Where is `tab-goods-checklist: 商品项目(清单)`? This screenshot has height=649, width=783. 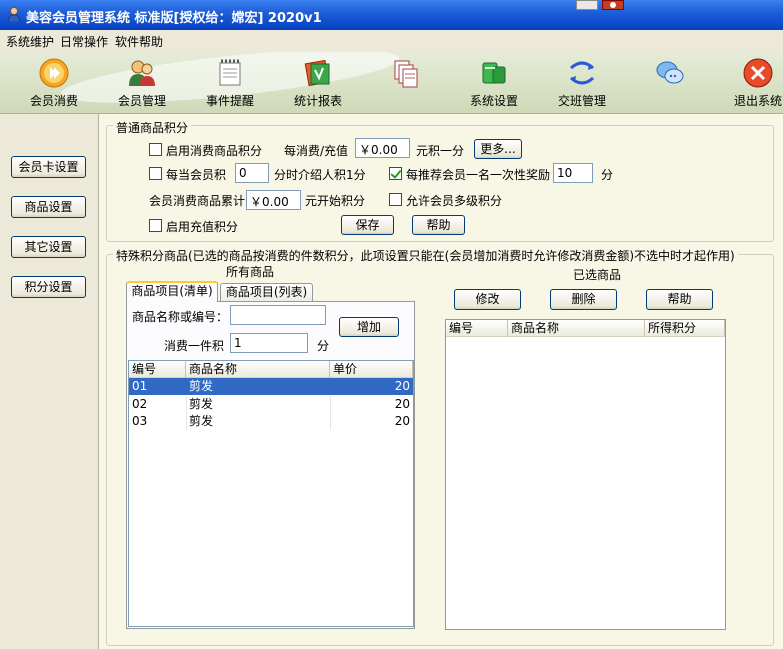 tab-goods-checklist: 商品项目(清单) is located at coordinates (172, 291).